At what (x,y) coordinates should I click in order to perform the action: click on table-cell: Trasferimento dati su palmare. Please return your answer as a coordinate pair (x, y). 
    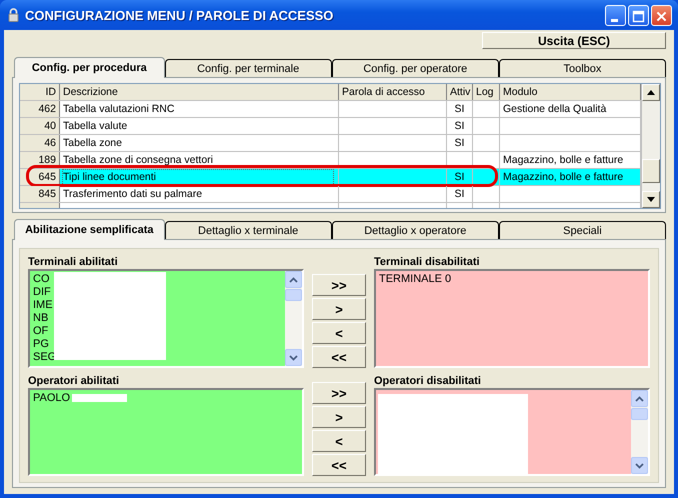
    Looking at the image, I should click on (199, 194).